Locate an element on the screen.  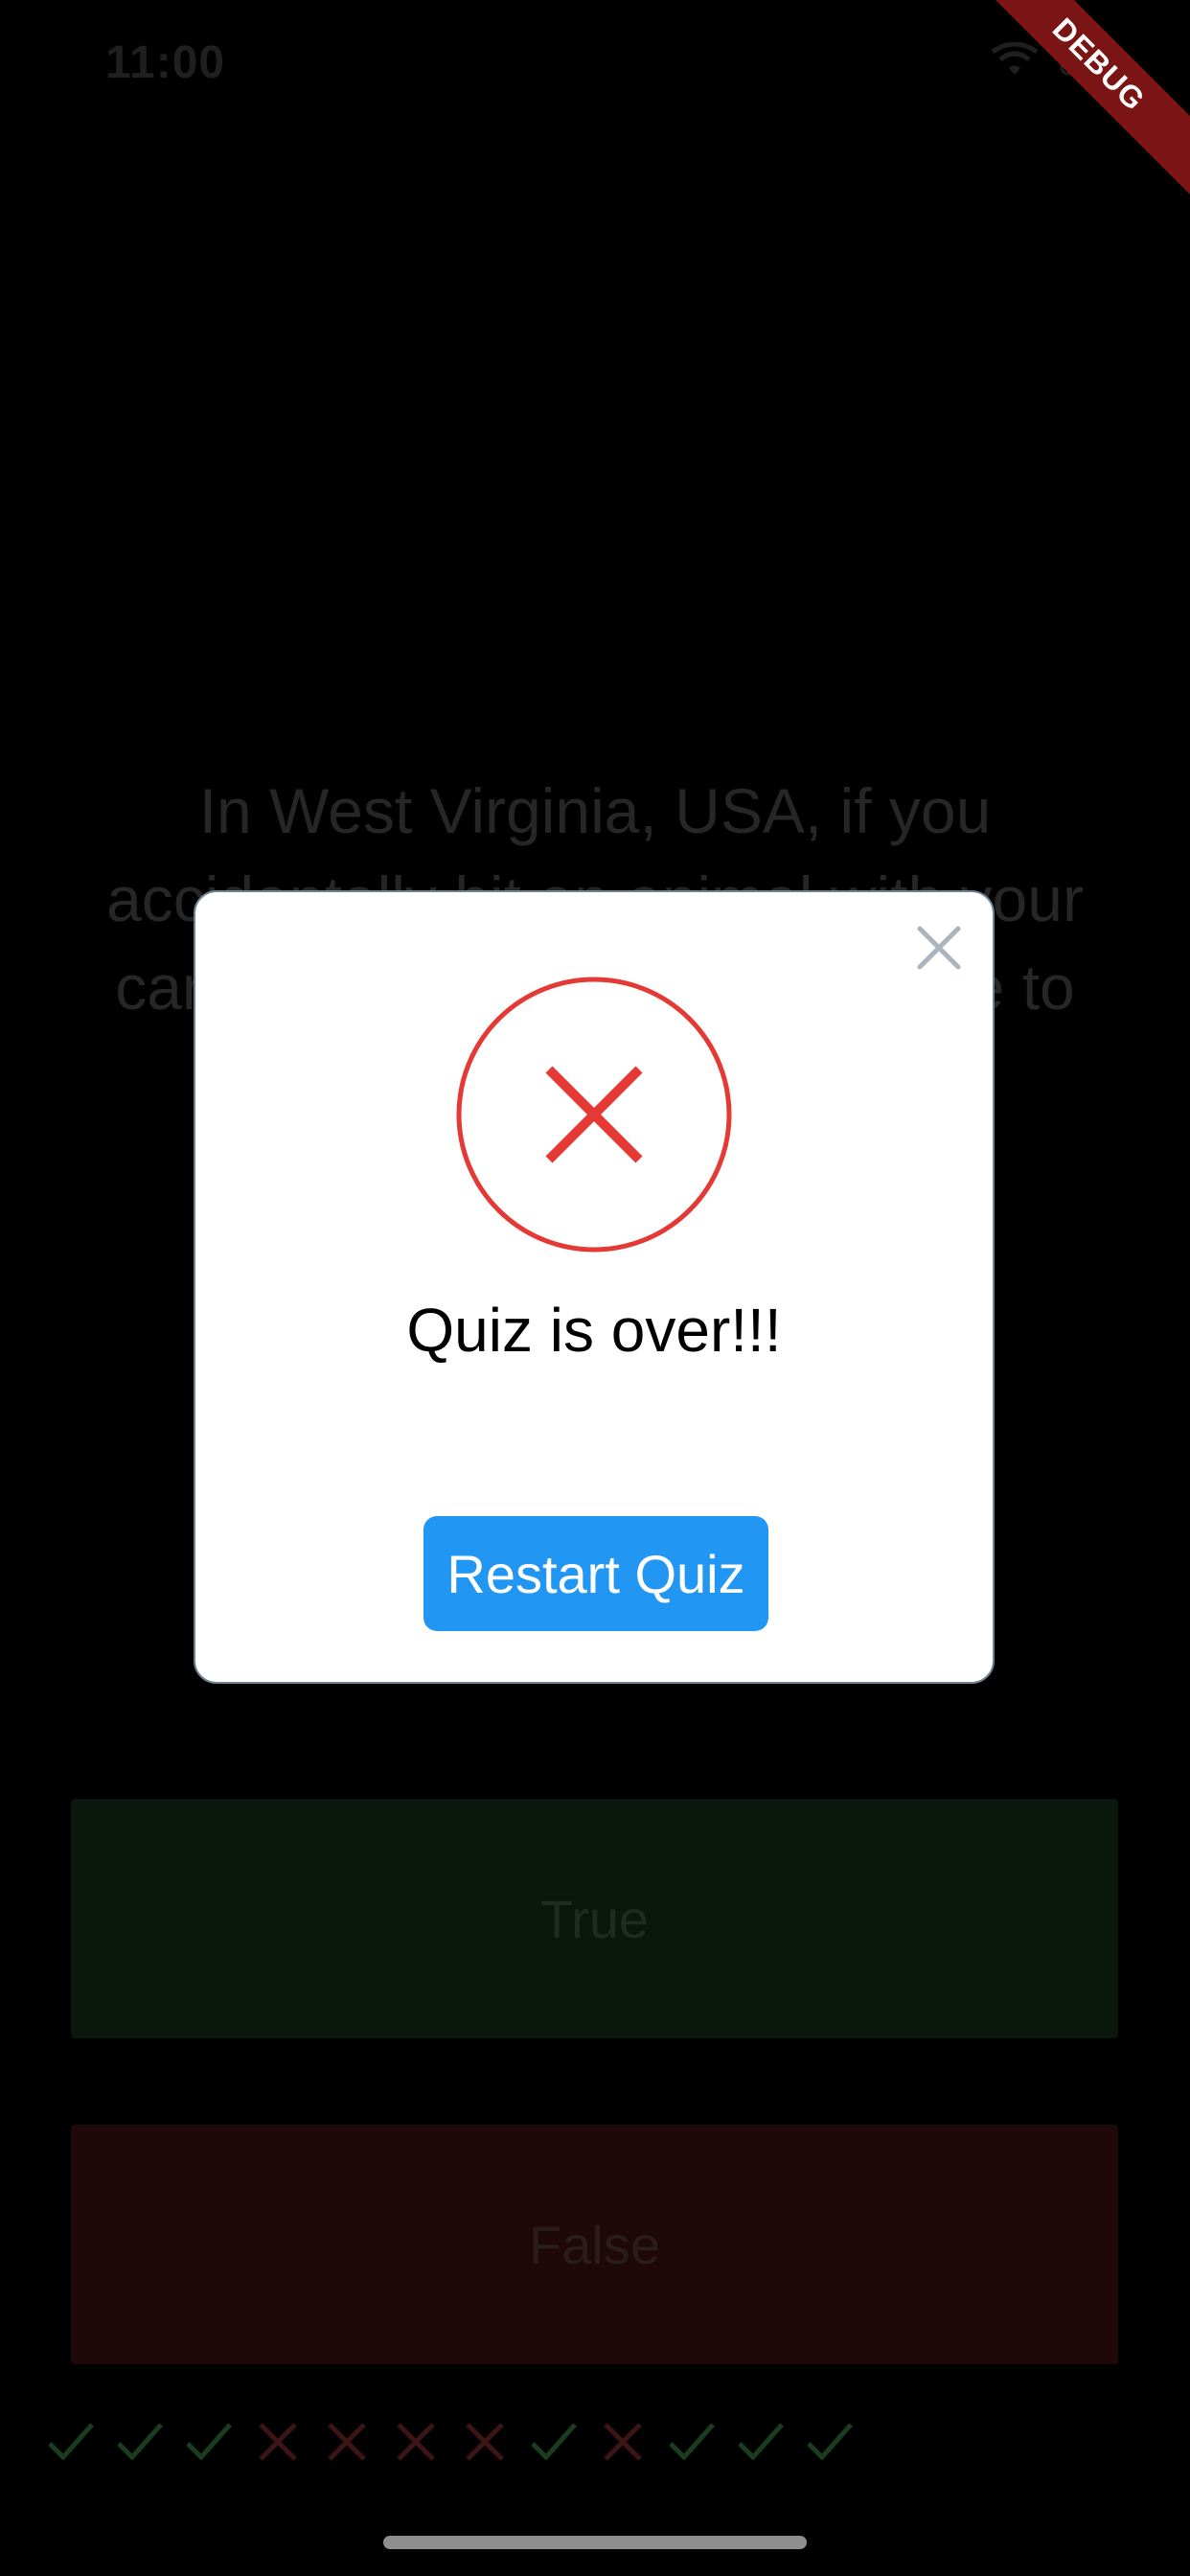
false-button: False is located at coordinates (594, 2244).